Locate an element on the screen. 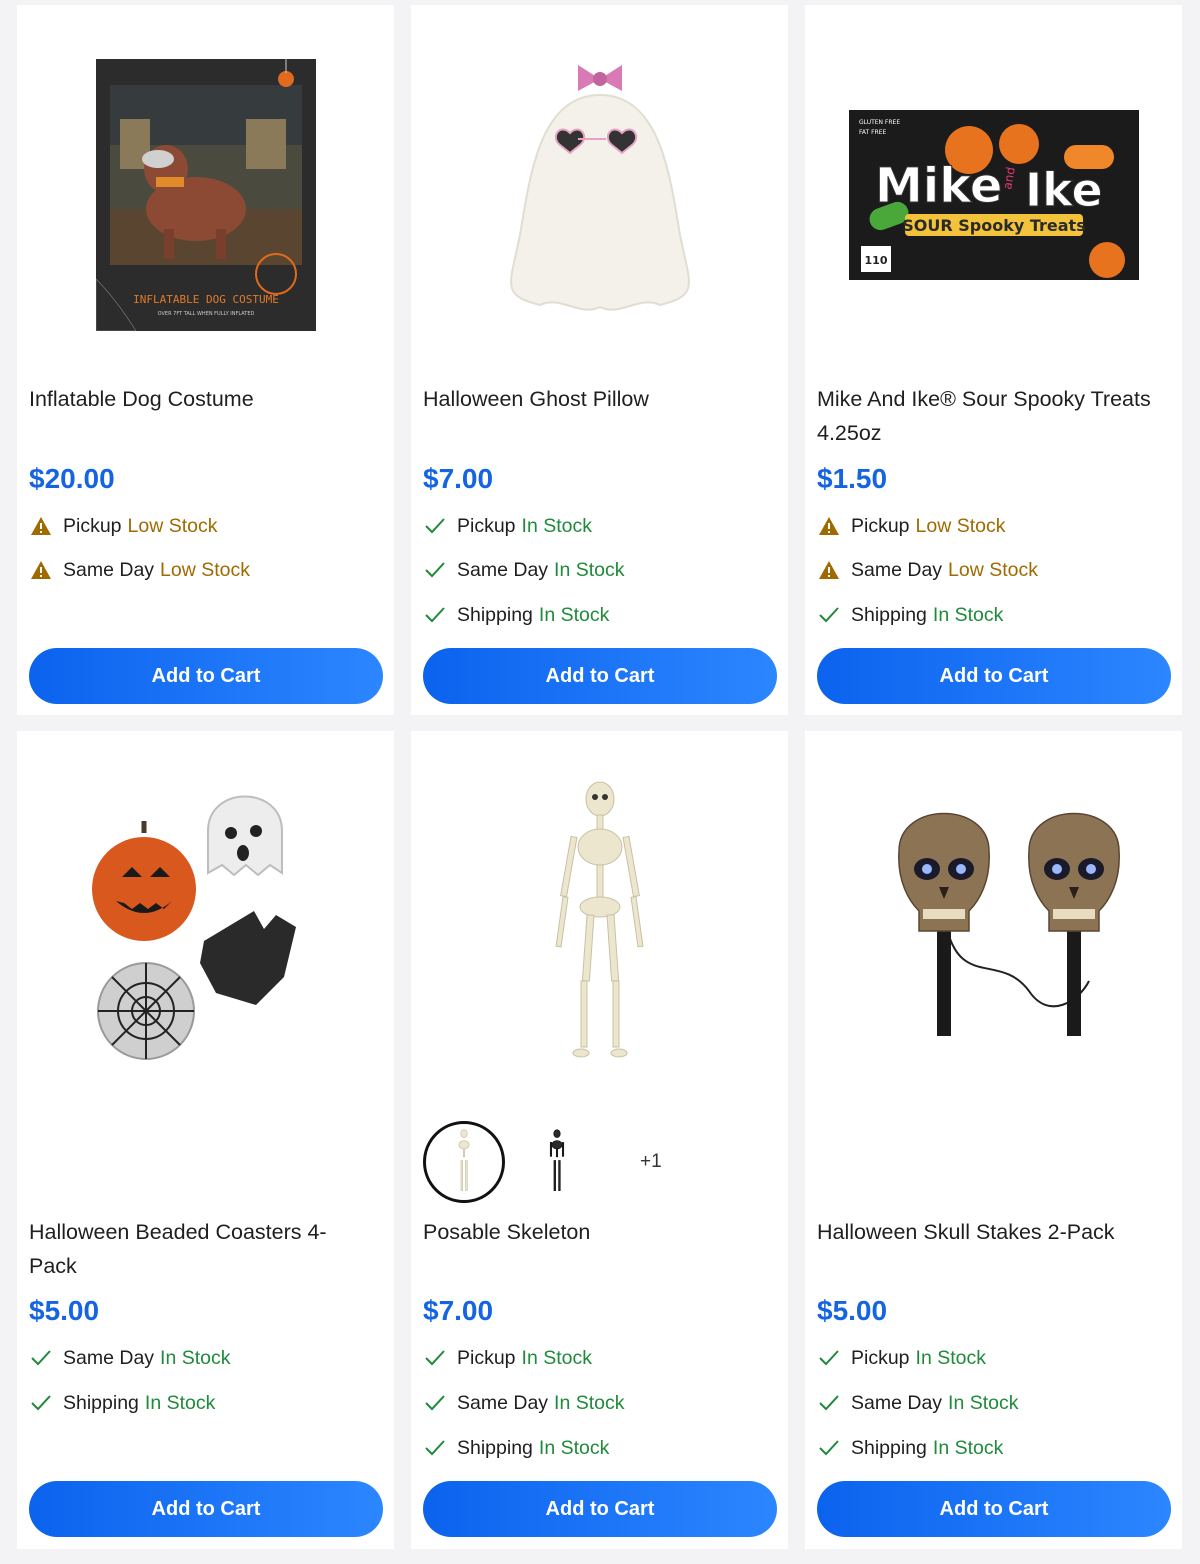 This screenshot has width=1200, height=1564. product-title: Posable Skeleton is located at coordinates (595, 1232).